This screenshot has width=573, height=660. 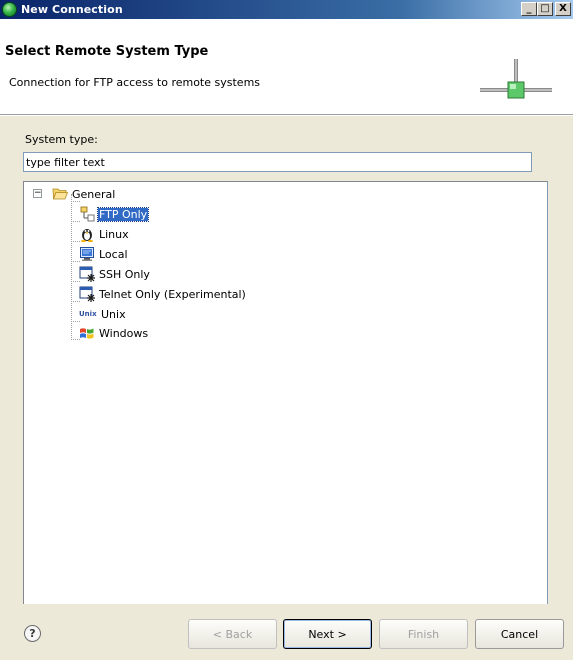 I want to click on ssh-terminal-icon, so click(x=87, y=274).